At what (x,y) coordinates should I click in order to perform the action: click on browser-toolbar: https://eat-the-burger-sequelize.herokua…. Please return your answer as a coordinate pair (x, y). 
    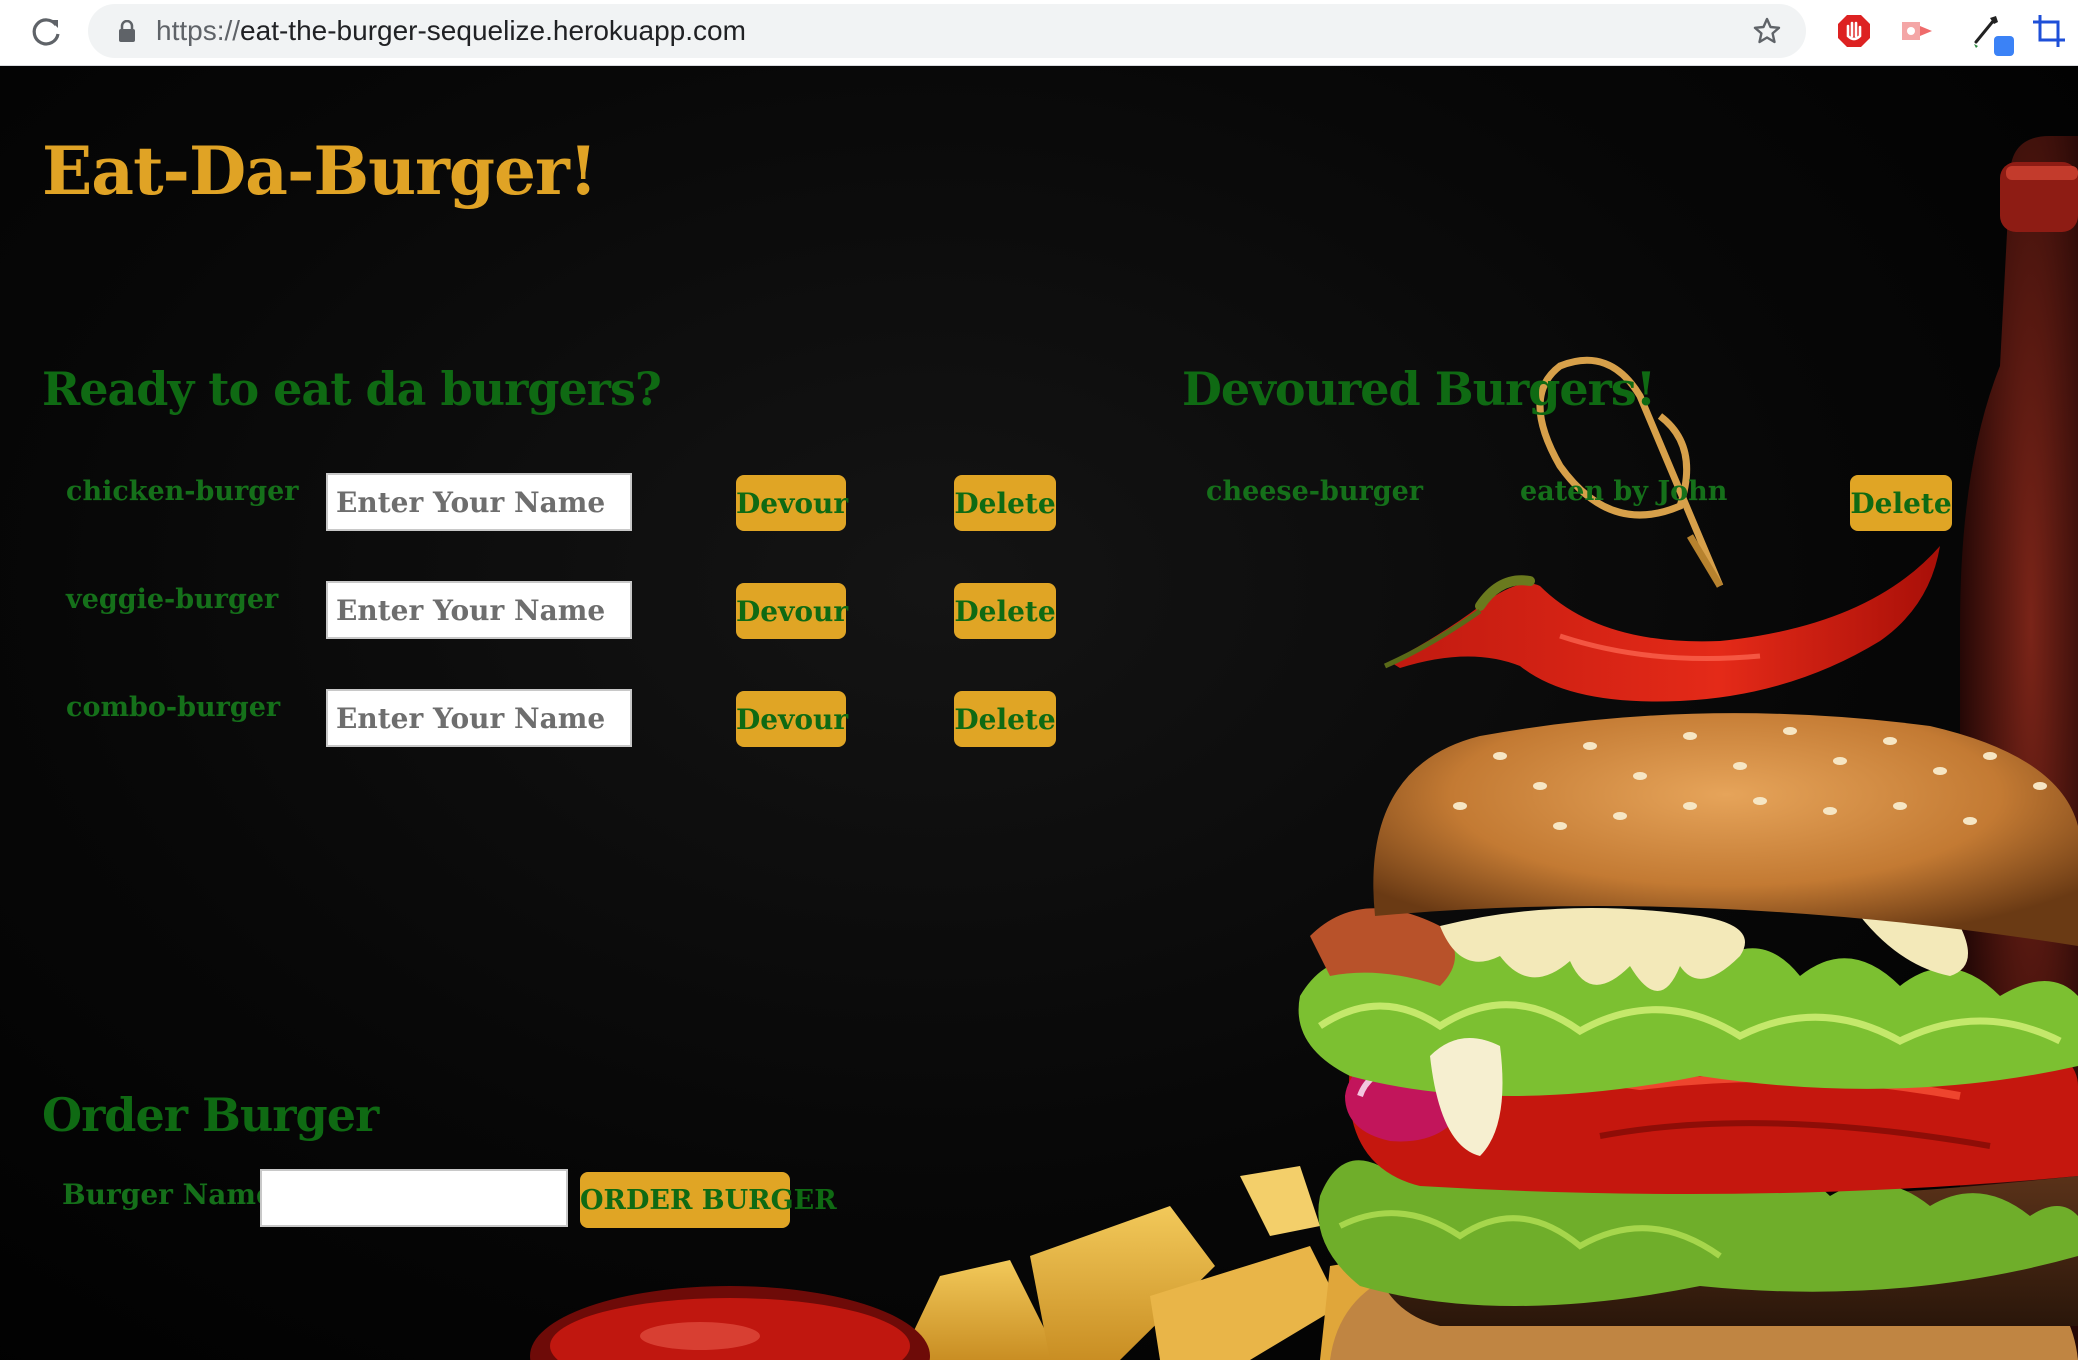
    Looking at the image, I should click on (1039, 33).